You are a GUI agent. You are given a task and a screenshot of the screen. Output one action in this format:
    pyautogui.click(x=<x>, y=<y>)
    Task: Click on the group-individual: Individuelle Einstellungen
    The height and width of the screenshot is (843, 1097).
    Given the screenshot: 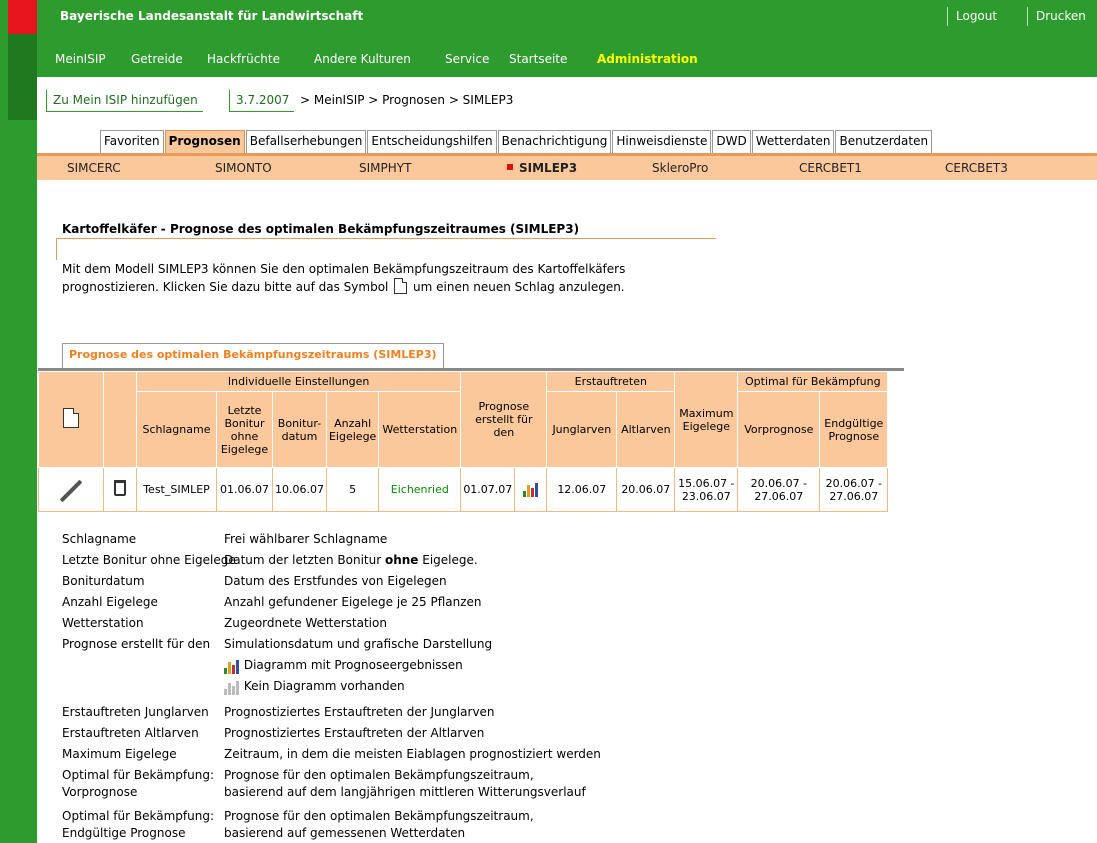 What is the action you would take?
    pyautogui.click(x=298, y=381)
    